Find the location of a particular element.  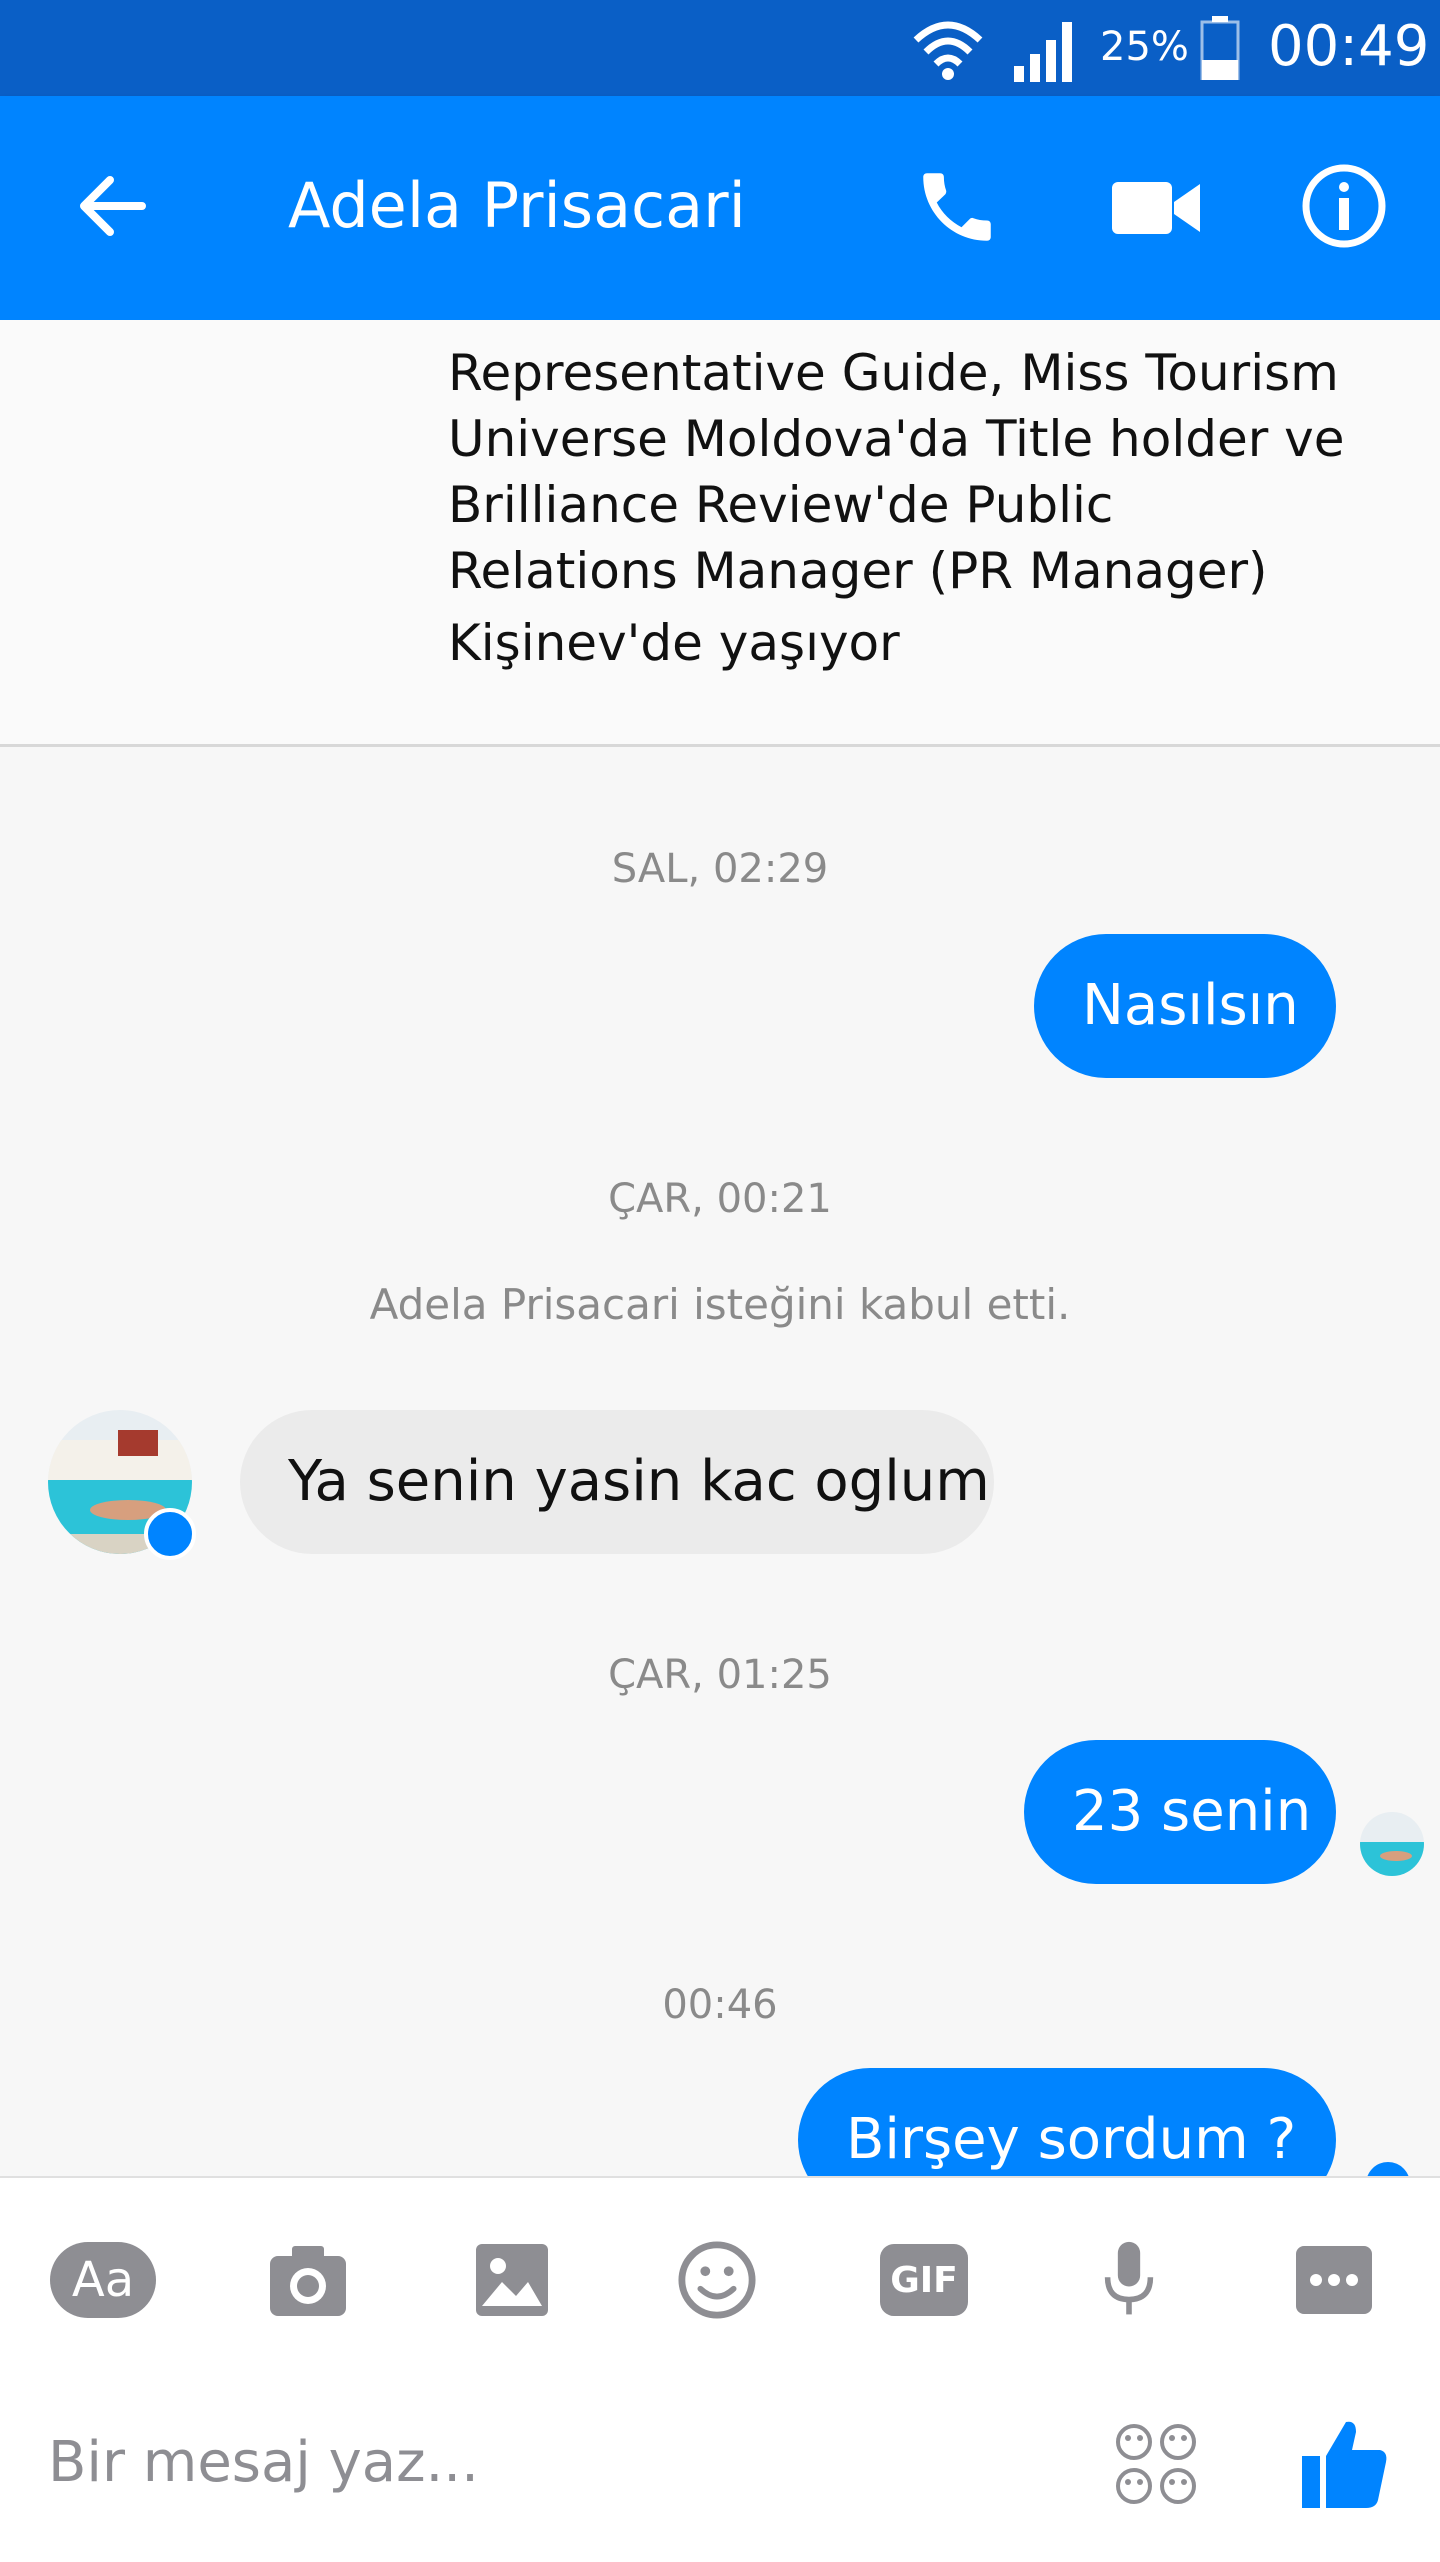

more-options-icon is located at coordinates (1334, 2280).